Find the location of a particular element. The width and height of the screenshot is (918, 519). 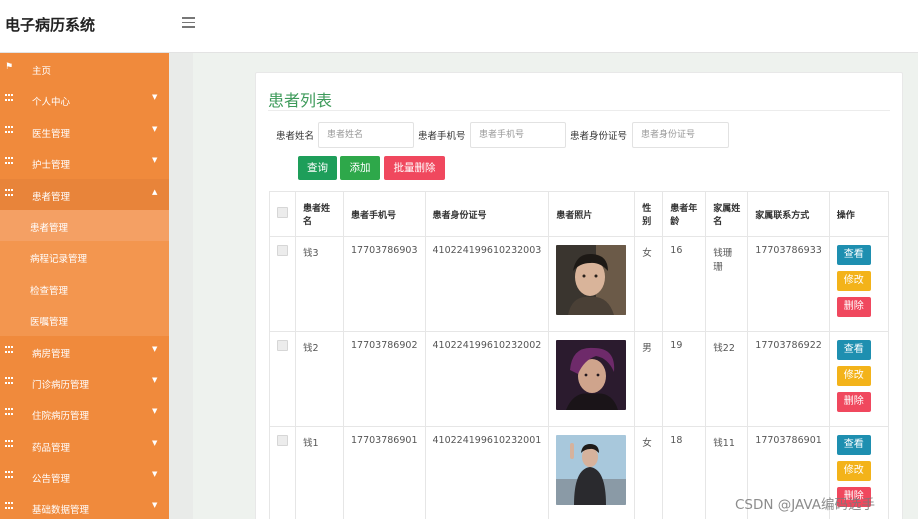

sidebar-item-personal-center: 个人中心 ▼ is located at coordinates (84, 99).